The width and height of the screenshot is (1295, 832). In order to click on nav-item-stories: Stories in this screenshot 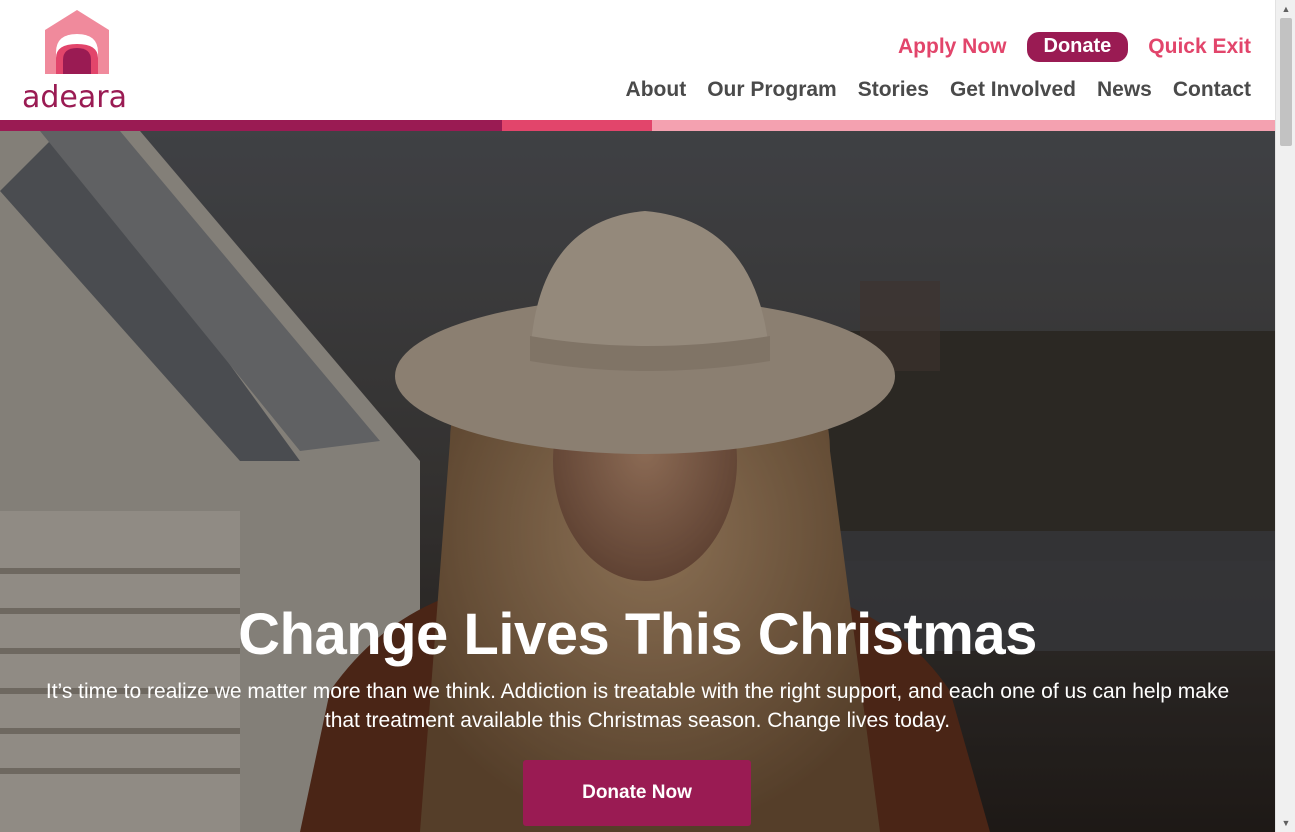, I will do `click(893, 90)`.